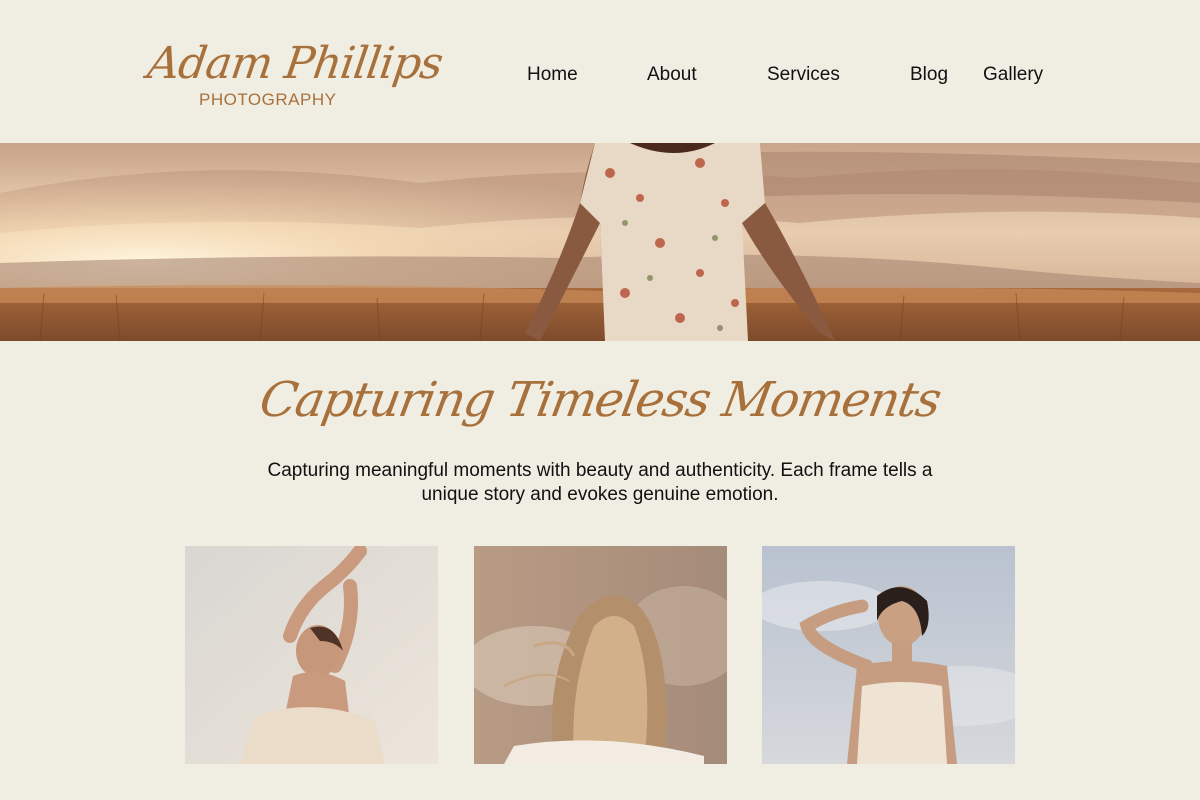 This screenshot has width=1200, height=800. Describe the element at coordinates (268, 99) in the screenshot. I see `logo-tagline: PHOTOGRAPHY` at that location.